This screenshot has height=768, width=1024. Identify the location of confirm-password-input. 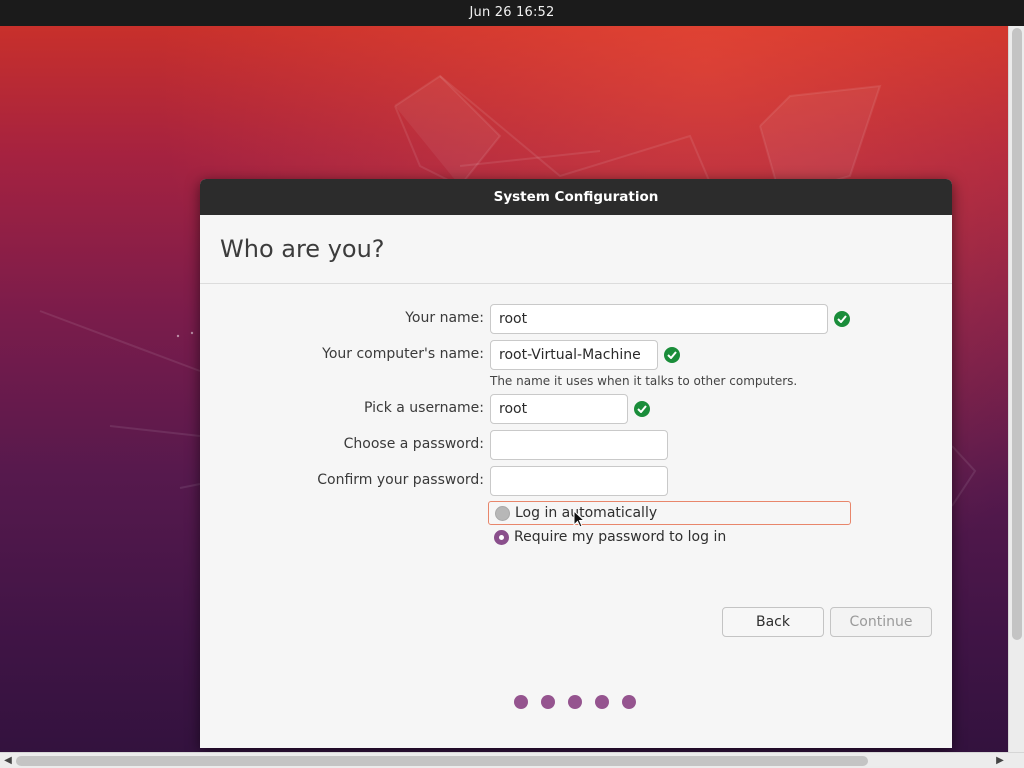
(579, 481).